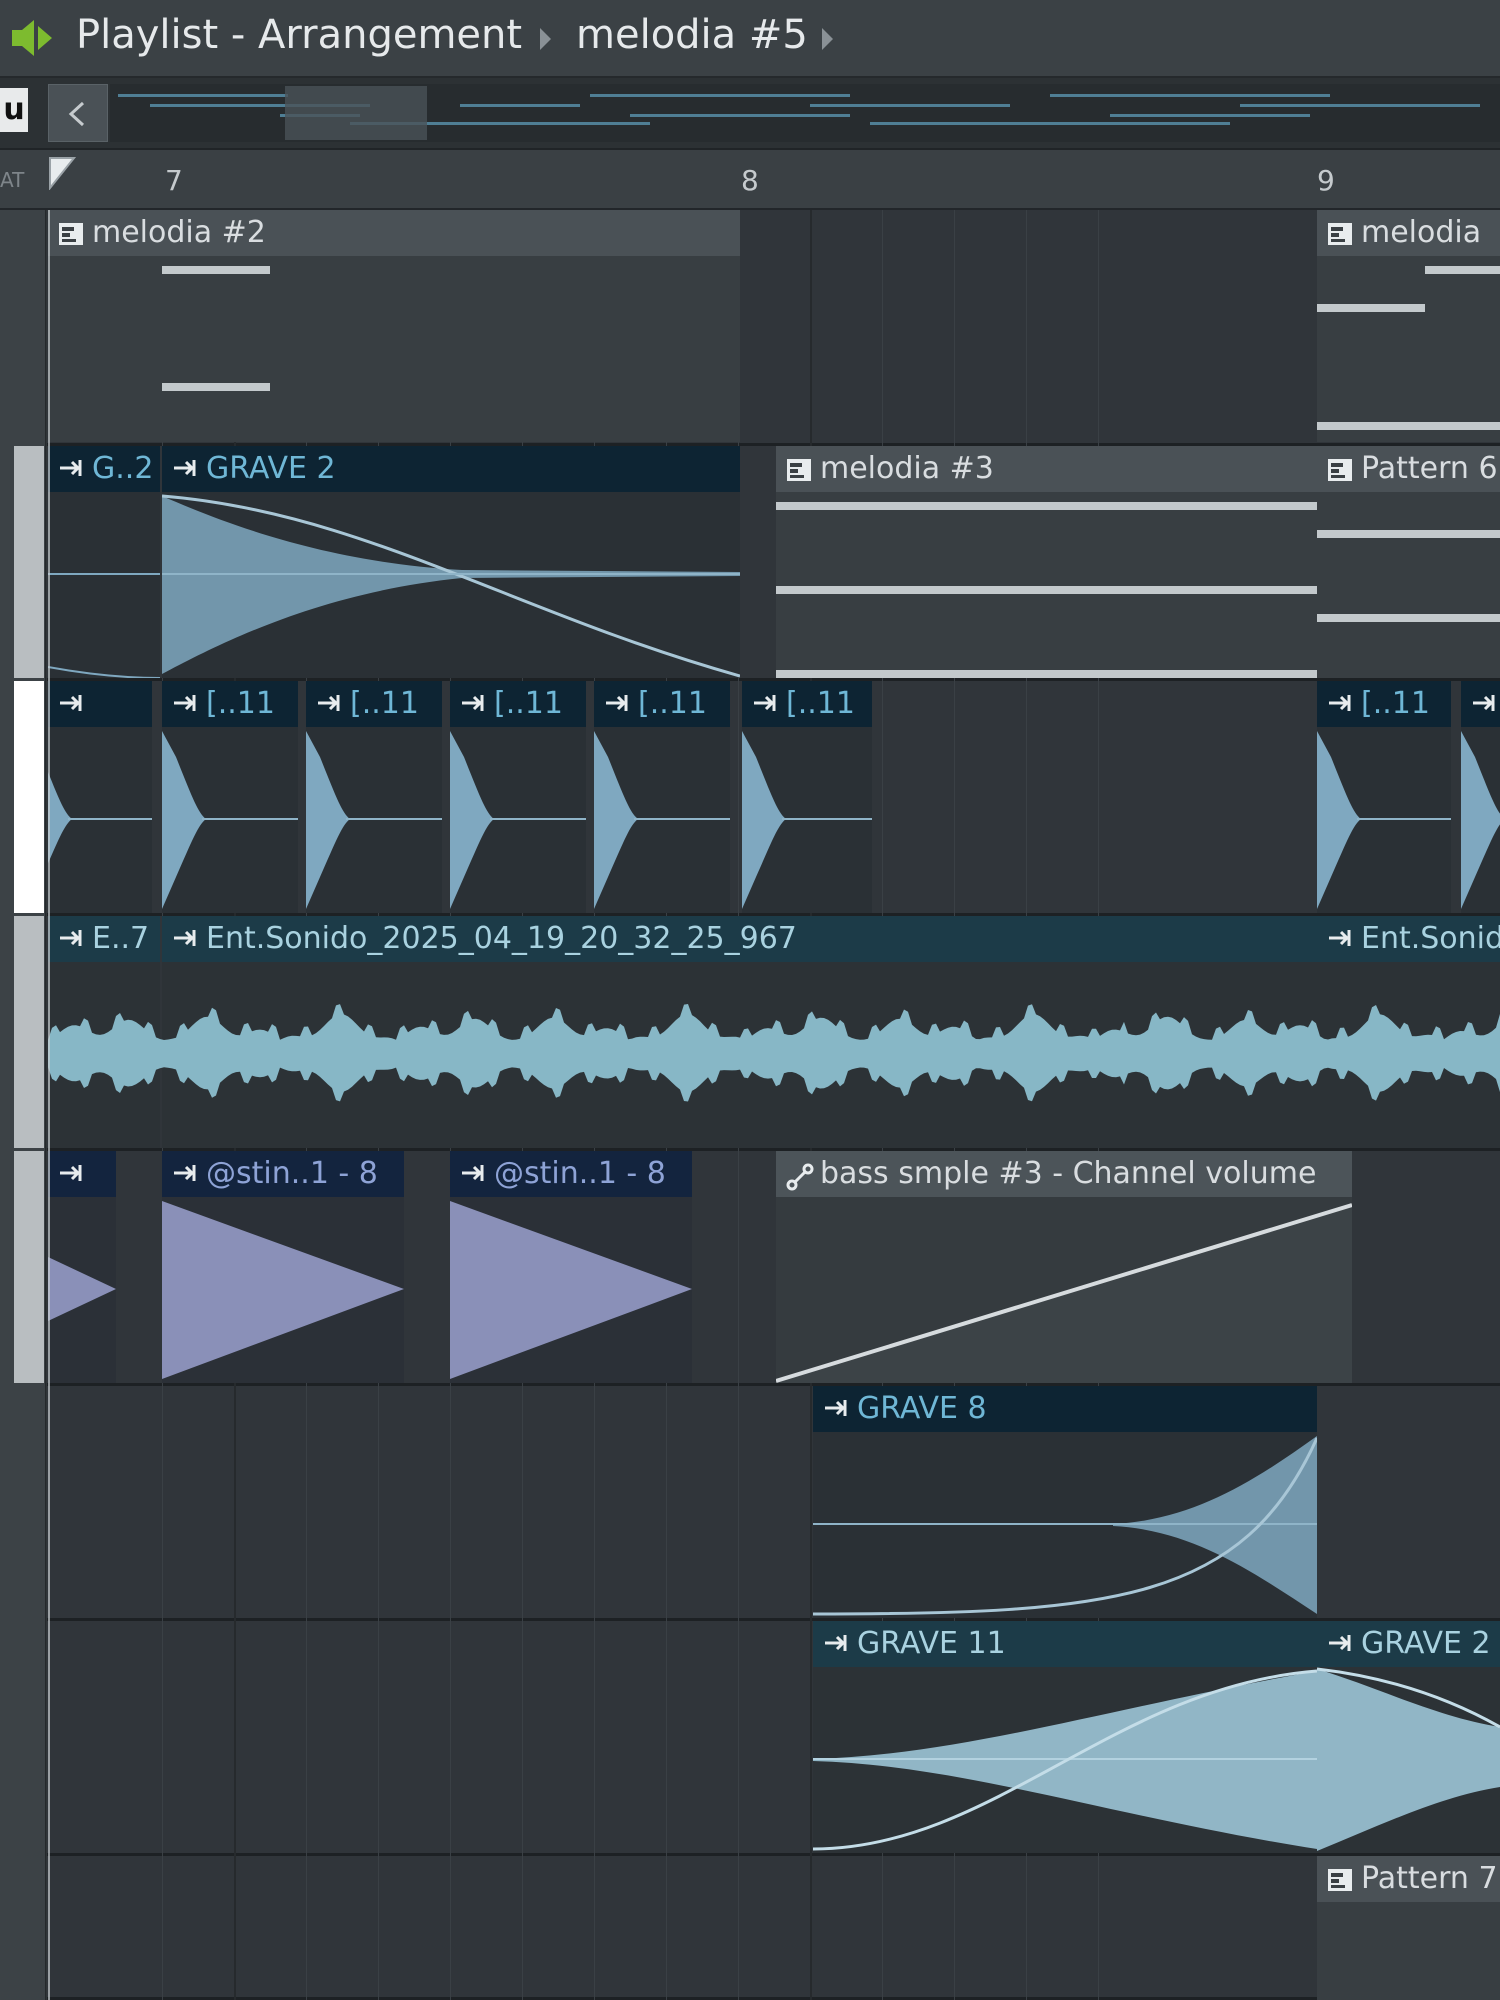  Describe the element at coordinates (394, 326) in the screenshot. I see `clip-melodia-2: melodia #2` at that location.